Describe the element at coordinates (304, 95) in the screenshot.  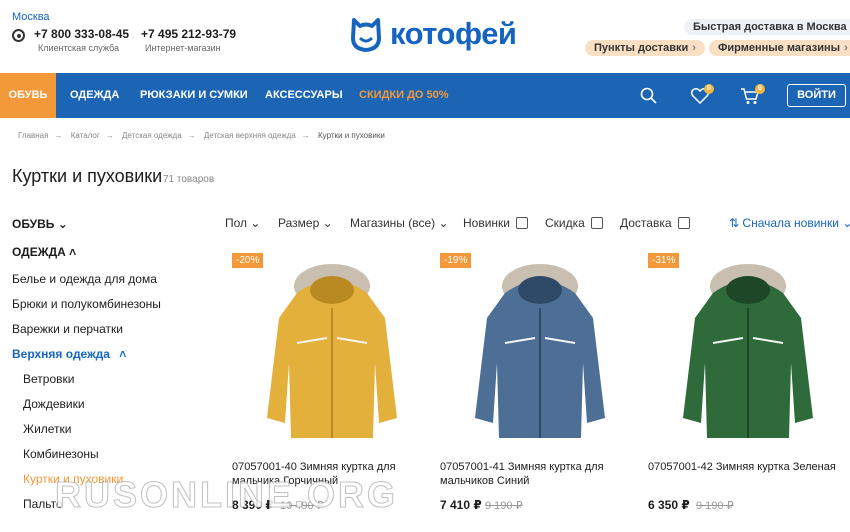
I see `nav-accessories: АКСЕССУАРЫ` at that location.